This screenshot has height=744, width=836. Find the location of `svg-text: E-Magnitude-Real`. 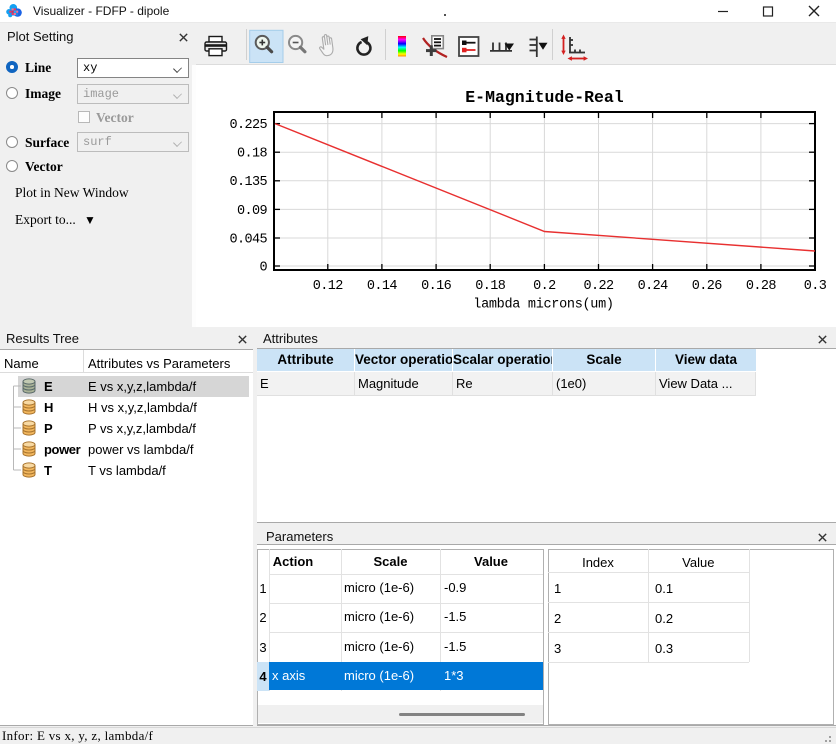

svg-text: E-Magnitude-Real is located at coordinates (544, 97).